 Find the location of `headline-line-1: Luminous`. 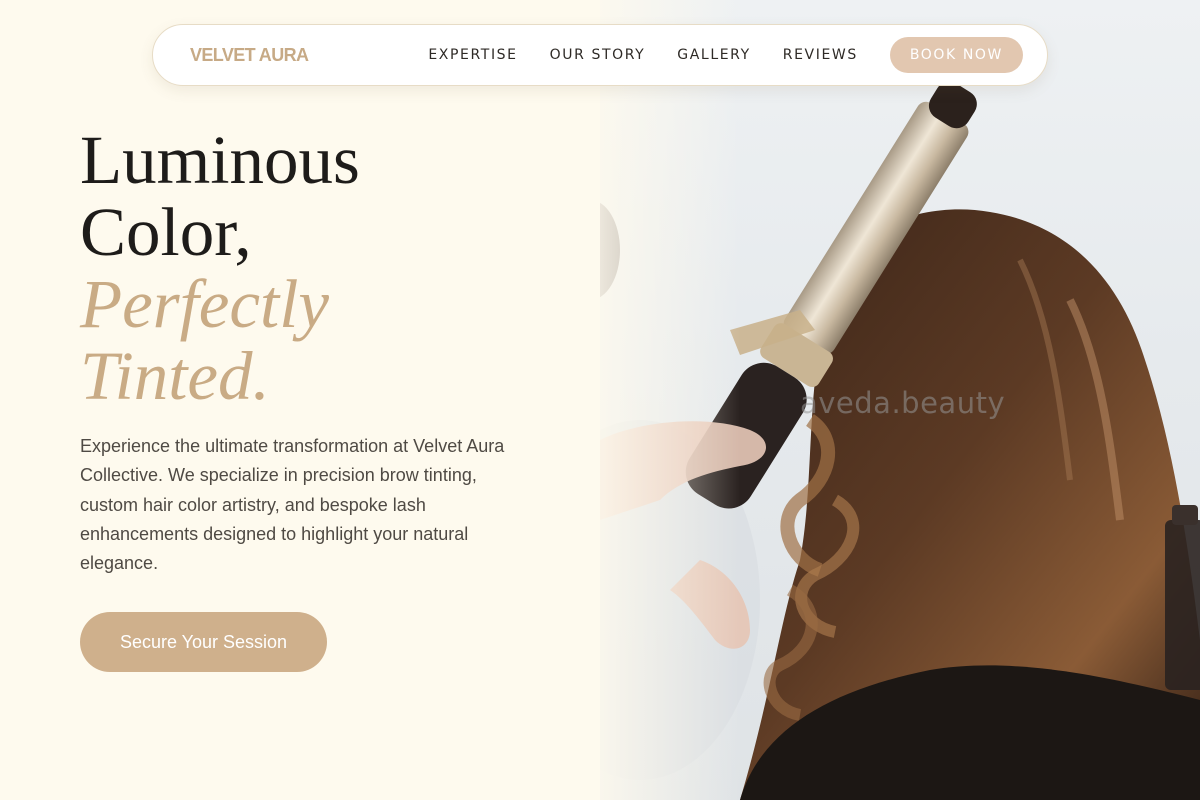

headline-line-1: Luminous is located at coordinates (220, 160).